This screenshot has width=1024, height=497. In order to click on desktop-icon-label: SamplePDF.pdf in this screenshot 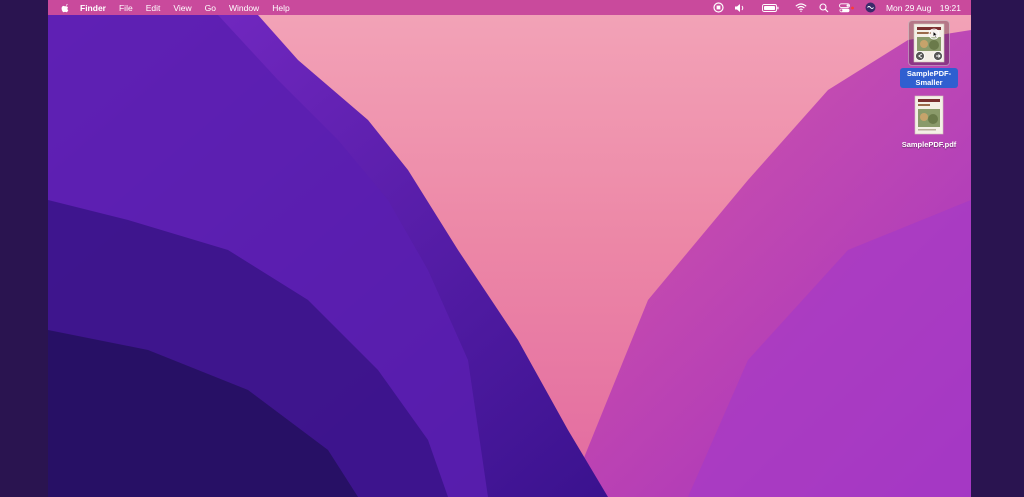, I will do `click(929, 144)`.